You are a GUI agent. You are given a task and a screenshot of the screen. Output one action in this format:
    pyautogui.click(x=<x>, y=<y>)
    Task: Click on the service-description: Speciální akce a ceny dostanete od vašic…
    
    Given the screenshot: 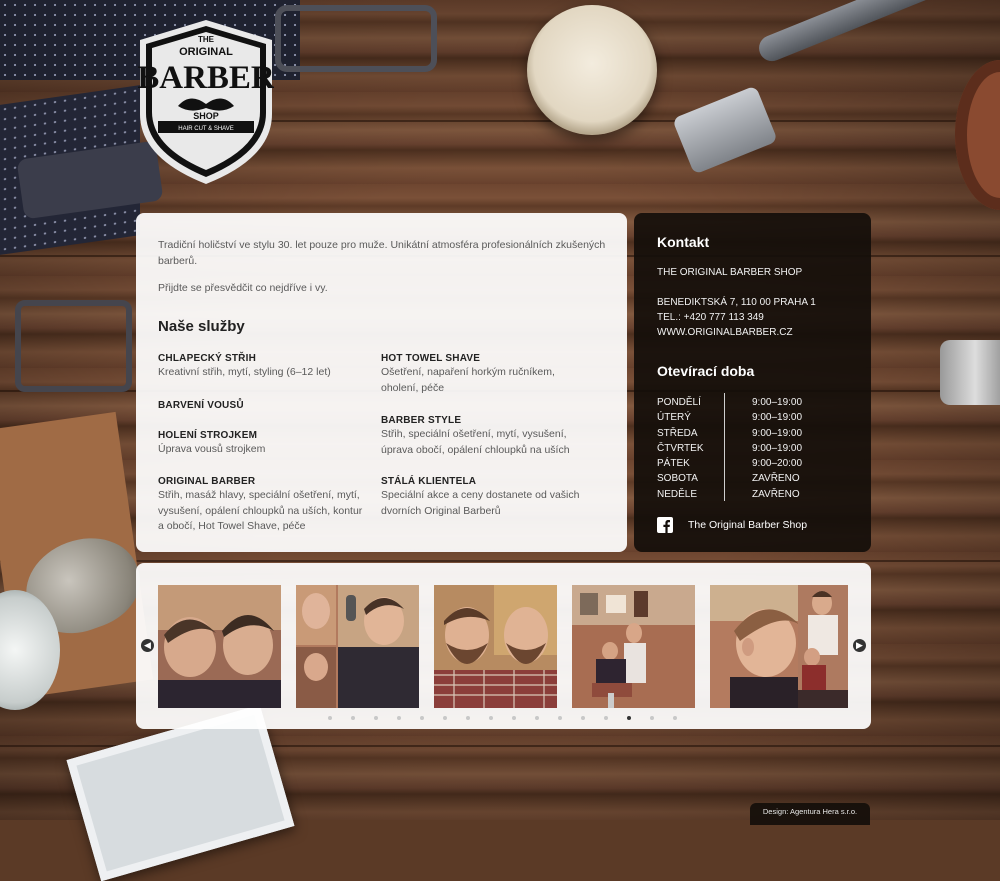 What is the action you would take?
    pyautogui.click(x=480, y=503)
    